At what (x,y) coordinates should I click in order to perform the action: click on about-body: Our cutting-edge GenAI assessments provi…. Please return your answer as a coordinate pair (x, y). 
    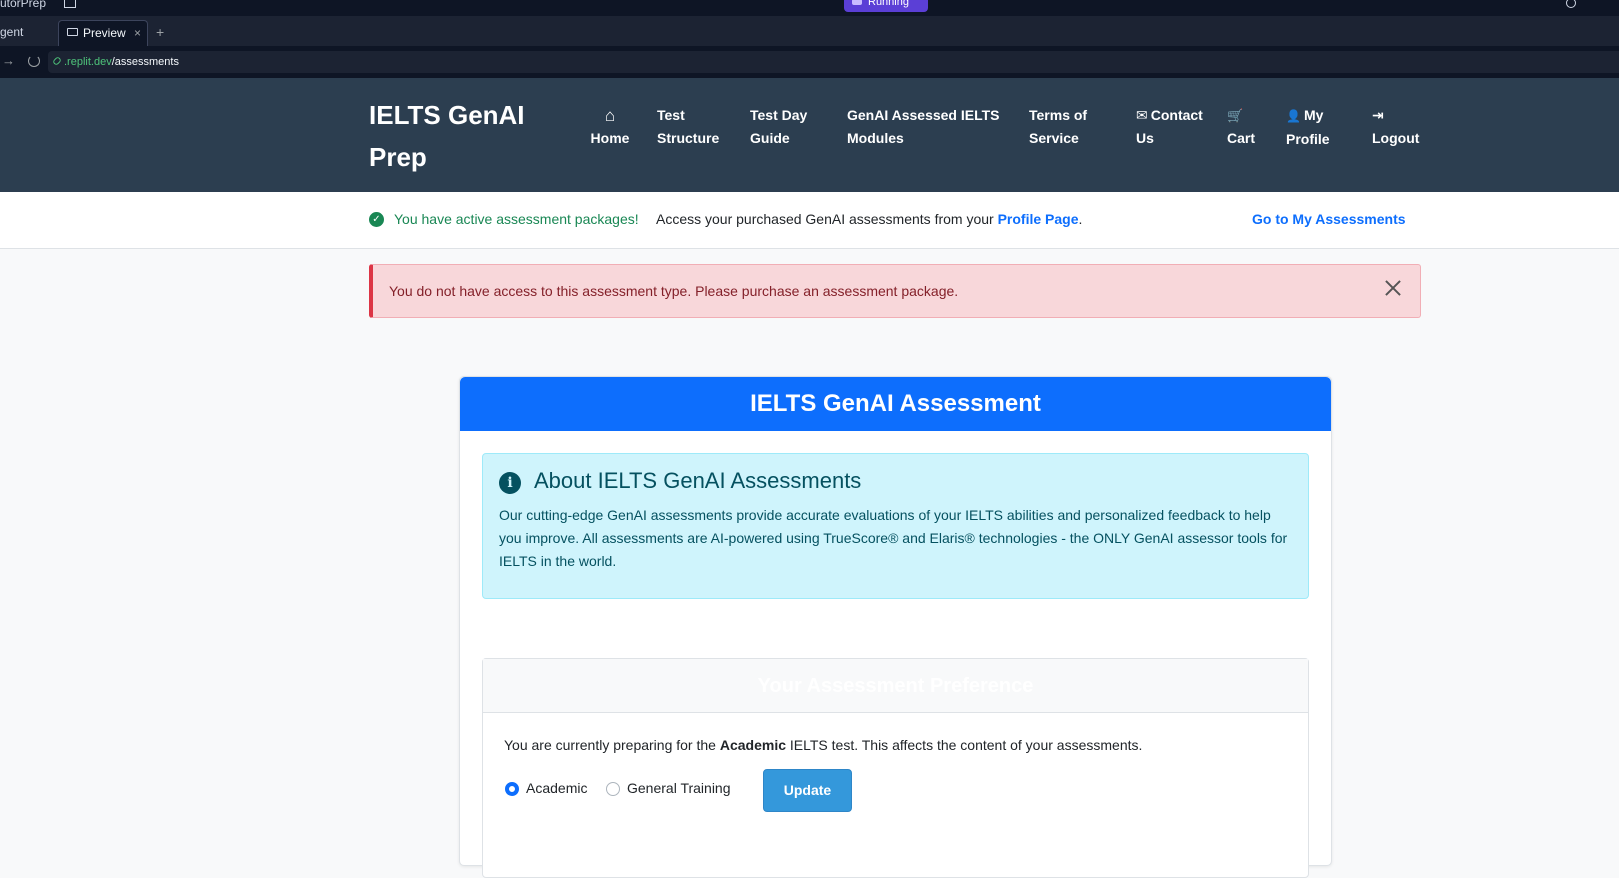
    Looking at the image, I should click on (893, 538).